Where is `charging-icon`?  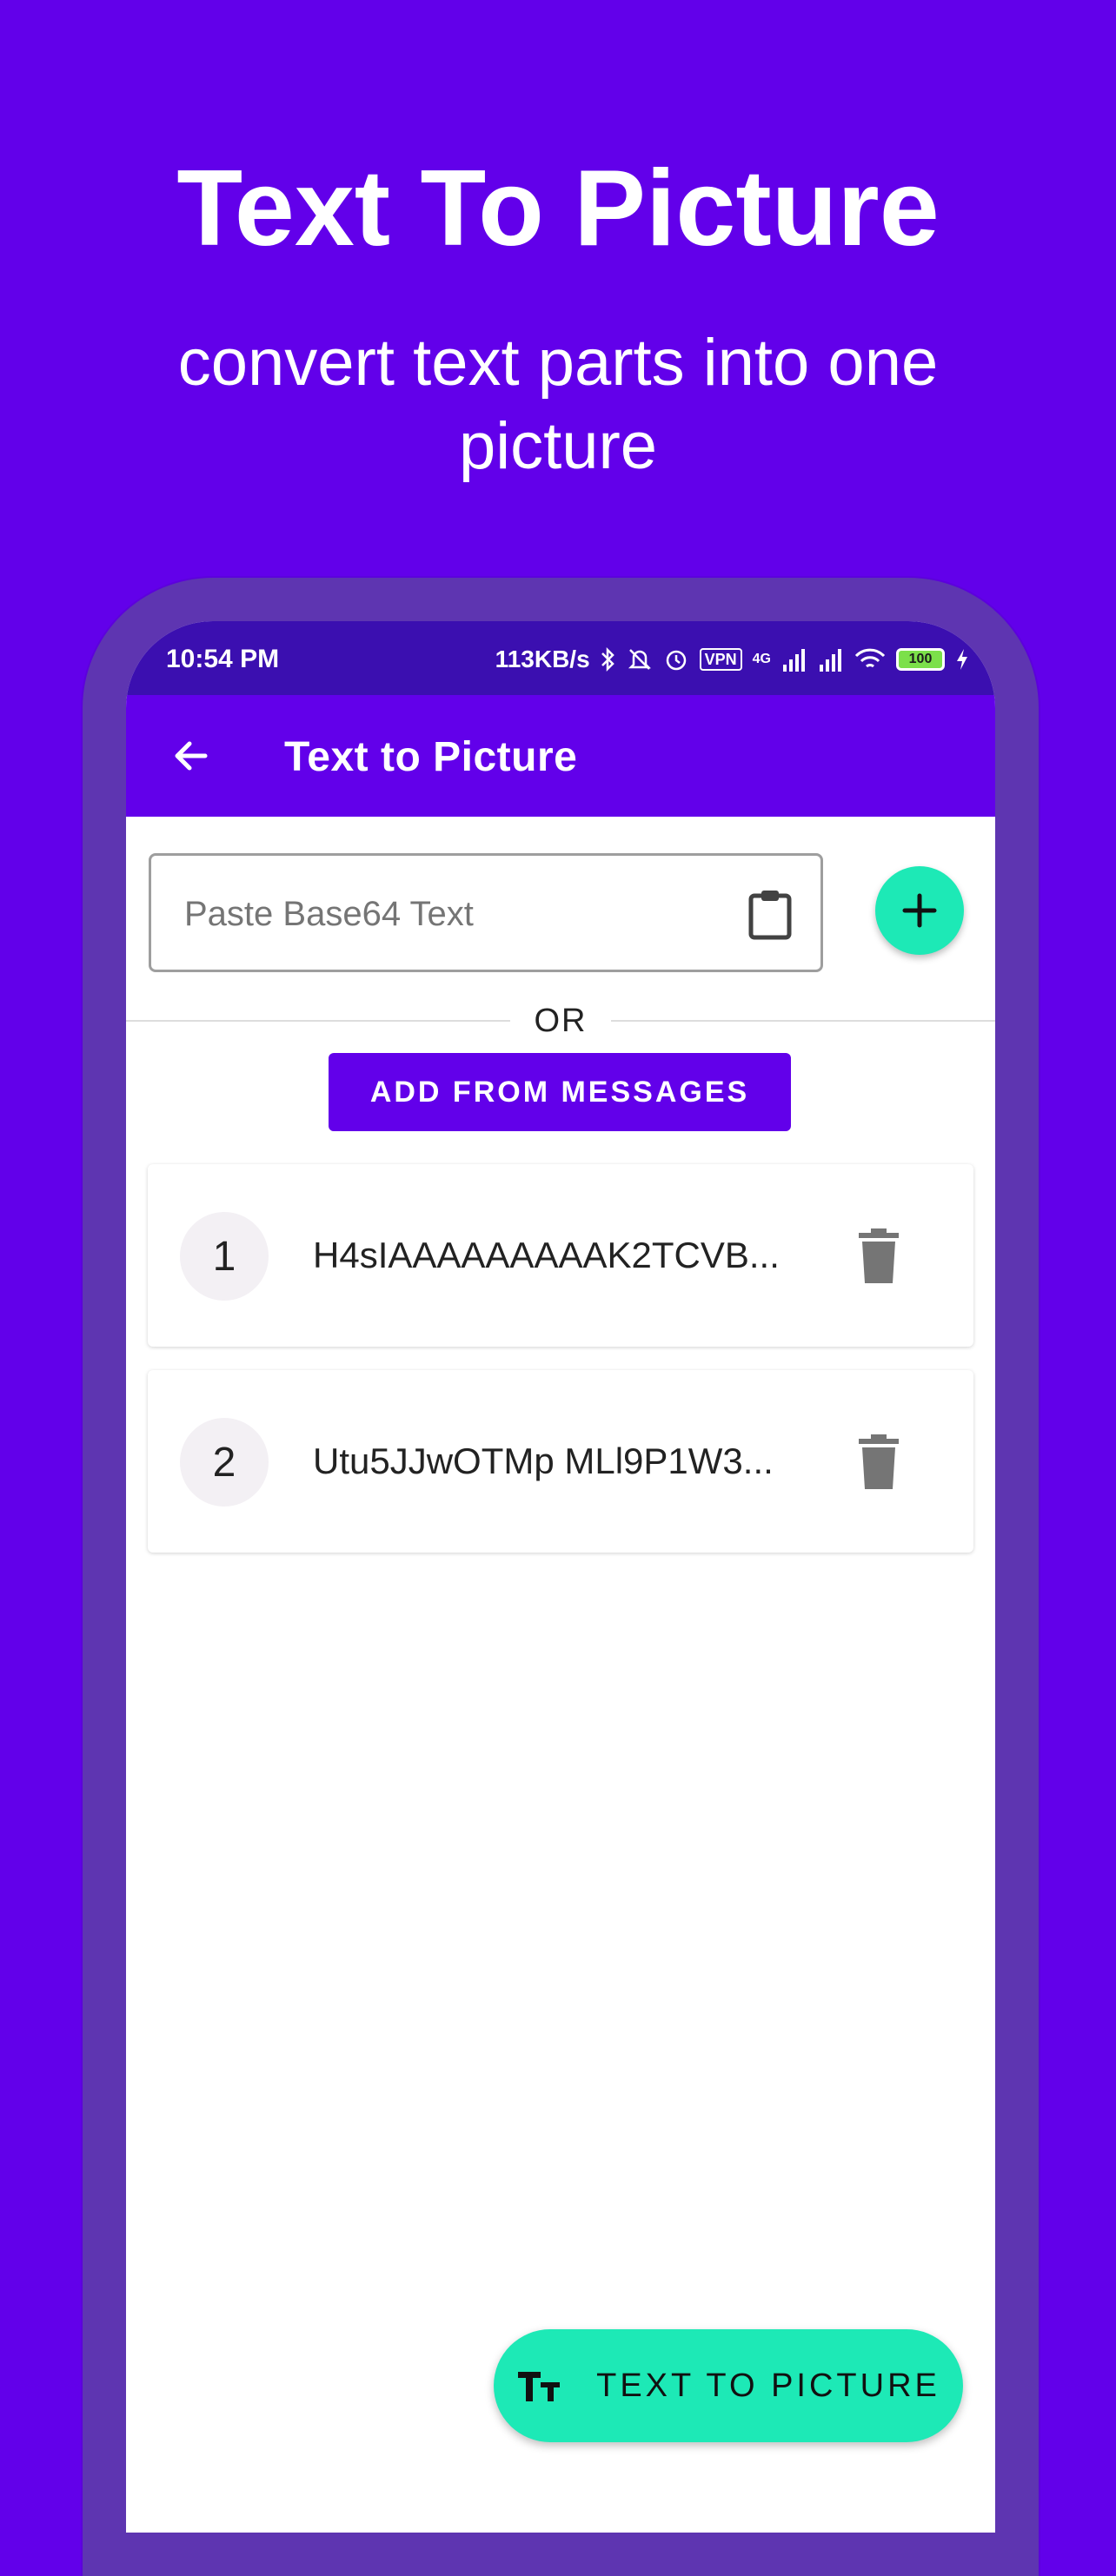
charging-icon is located at coordinates (962, 659).